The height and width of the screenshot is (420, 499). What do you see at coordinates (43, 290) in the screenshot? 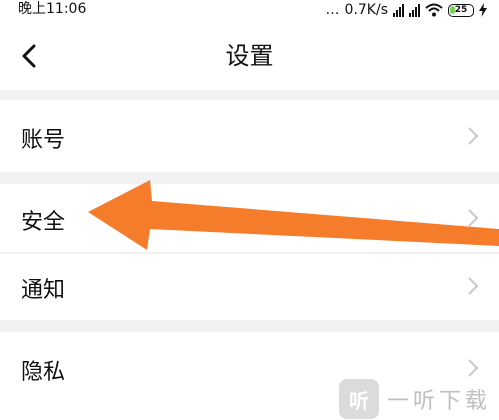
I see `settings-item-label: 通知` at bounding box center [43, 290].